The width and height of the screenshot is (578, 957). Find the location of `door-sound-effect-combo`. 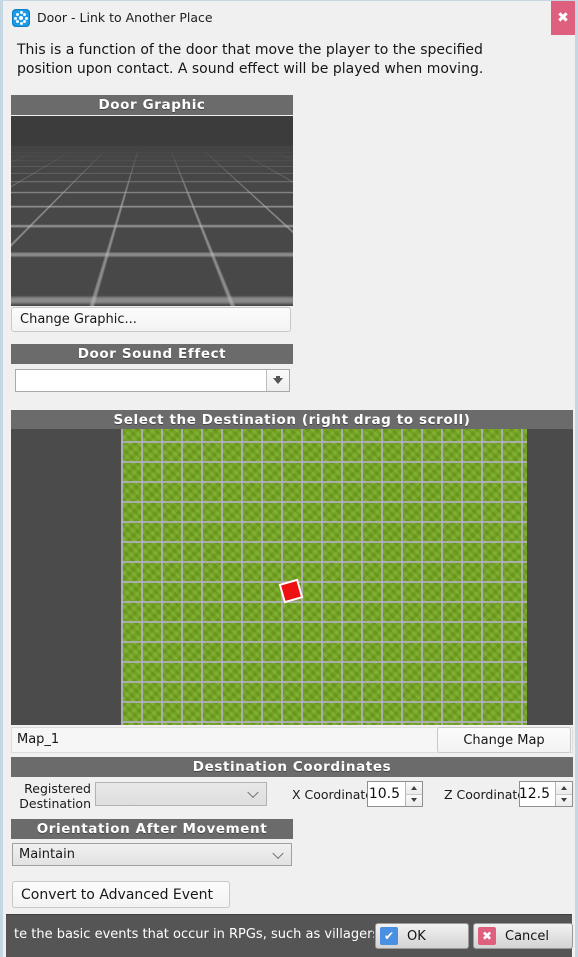

door-sound-effect-combo is located at coordinates (152, 380).